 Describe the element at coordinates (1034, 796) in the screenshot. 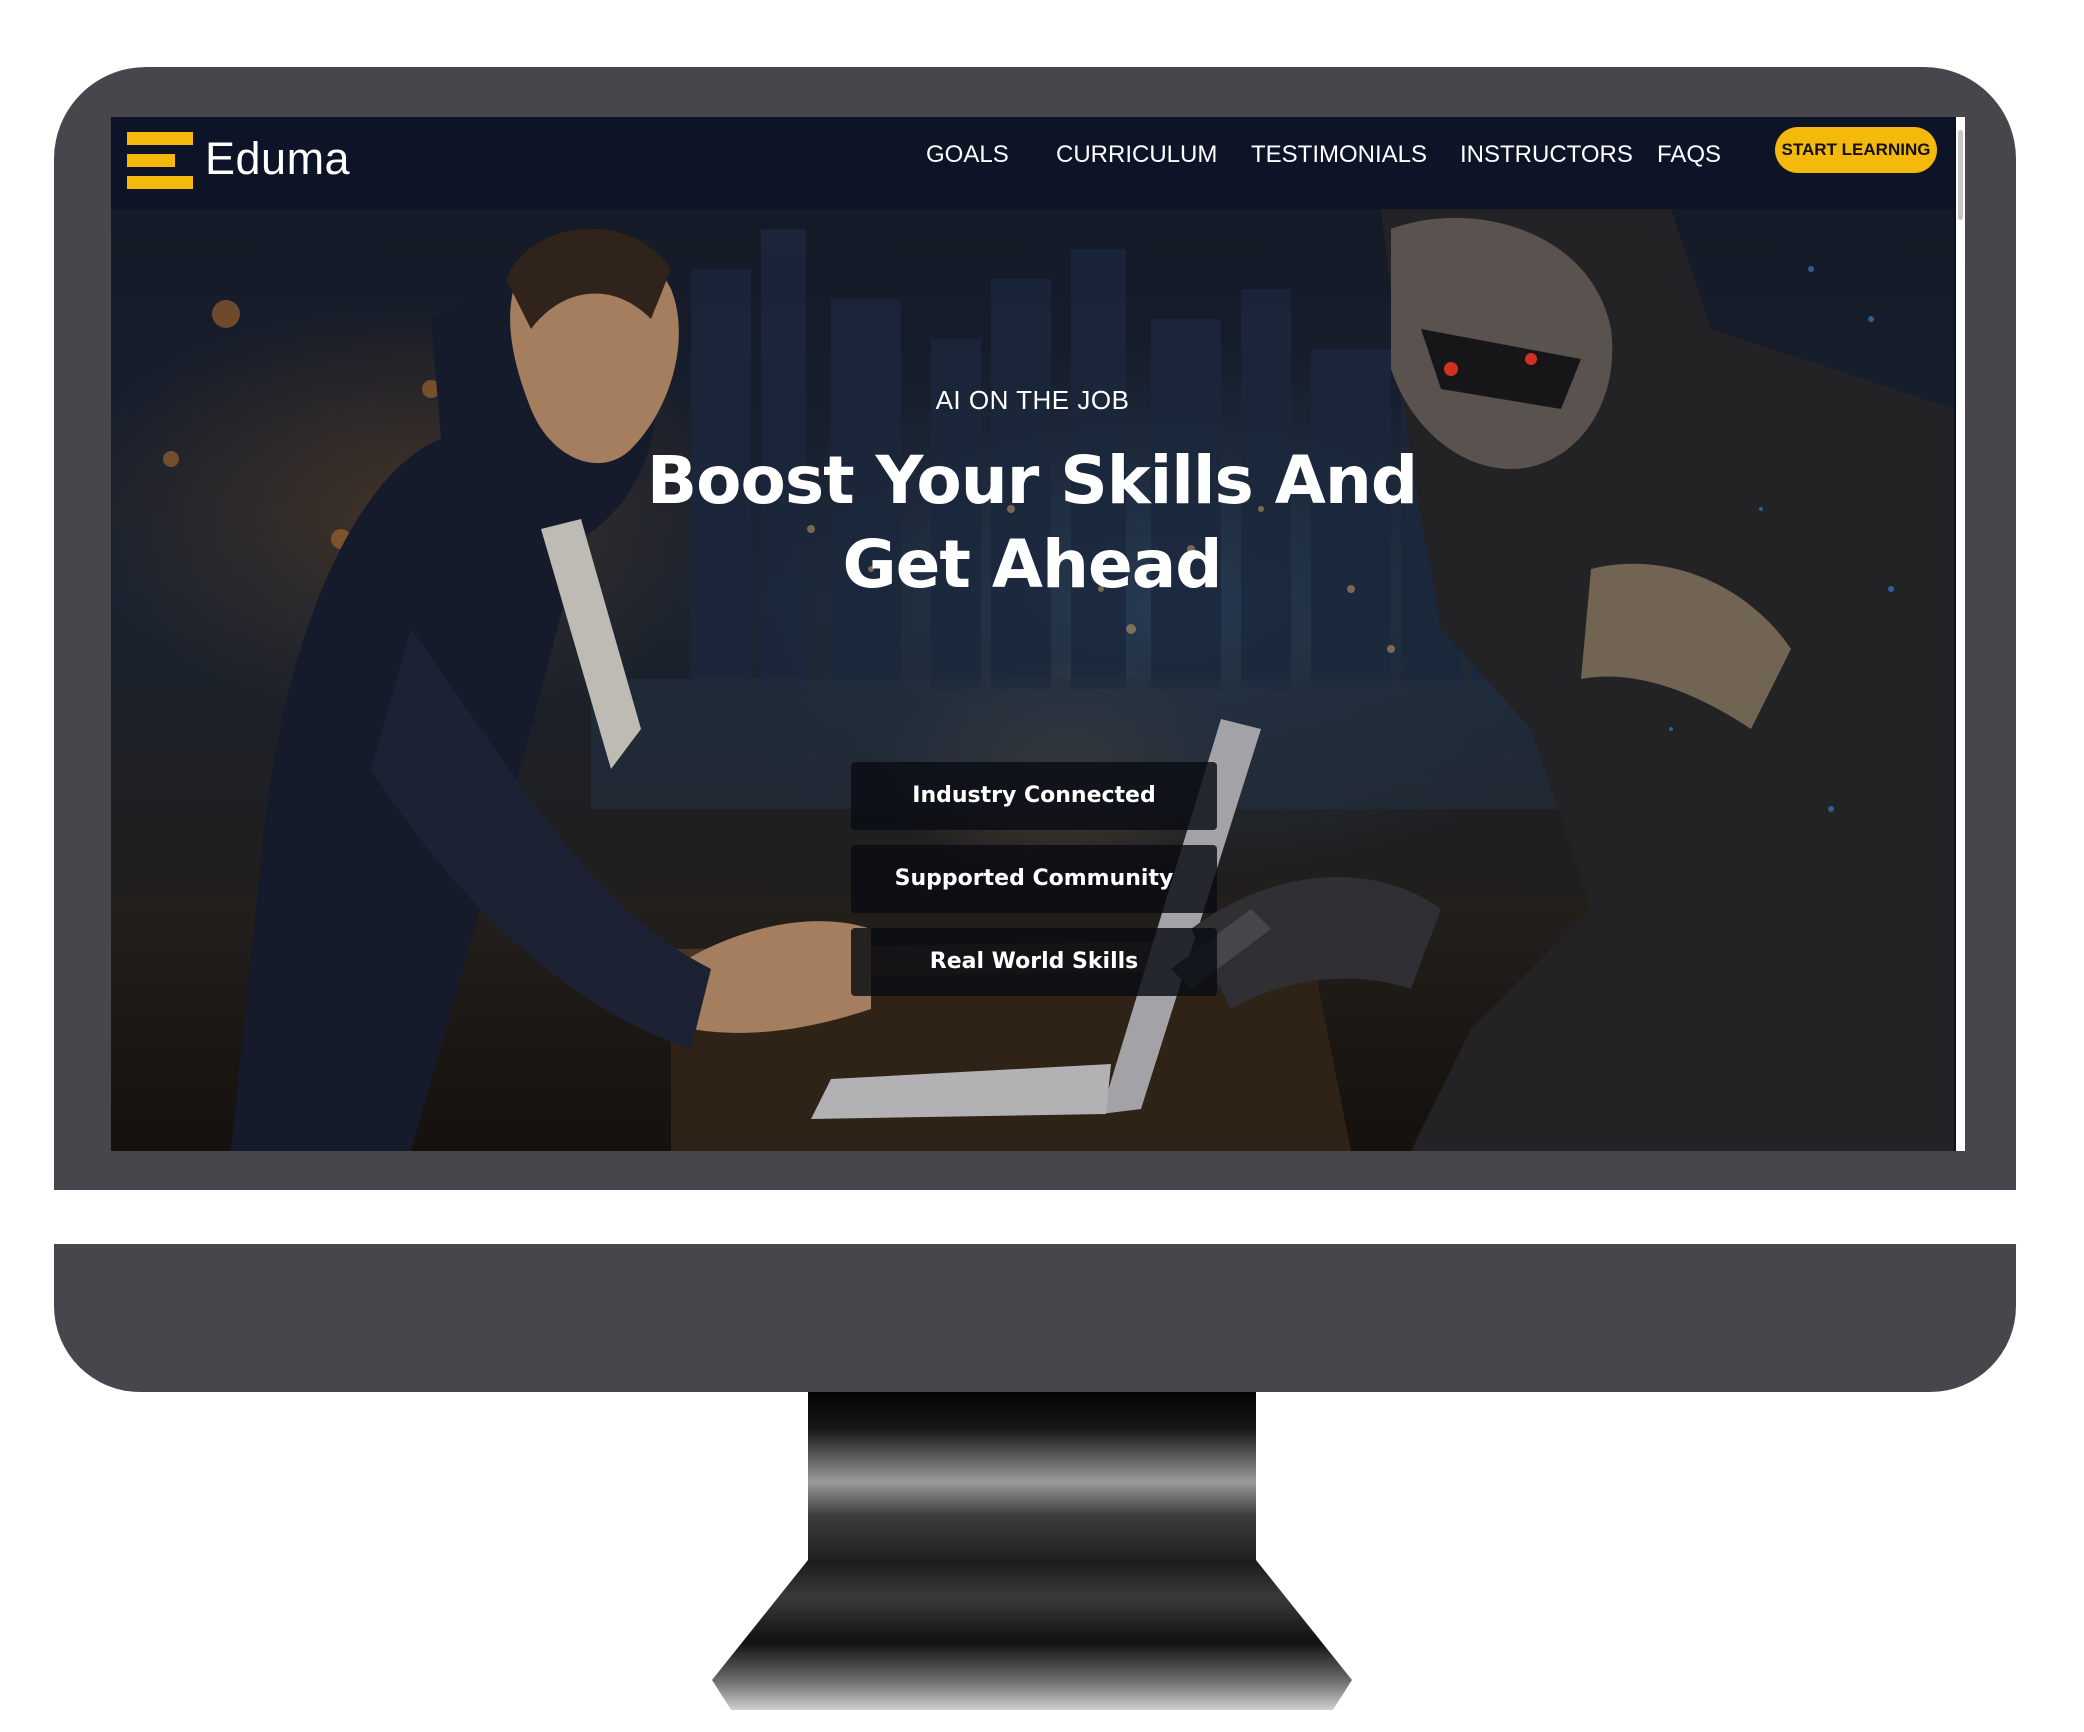

I see `feature-pill-industry-connected: Industry Connected` at that location.